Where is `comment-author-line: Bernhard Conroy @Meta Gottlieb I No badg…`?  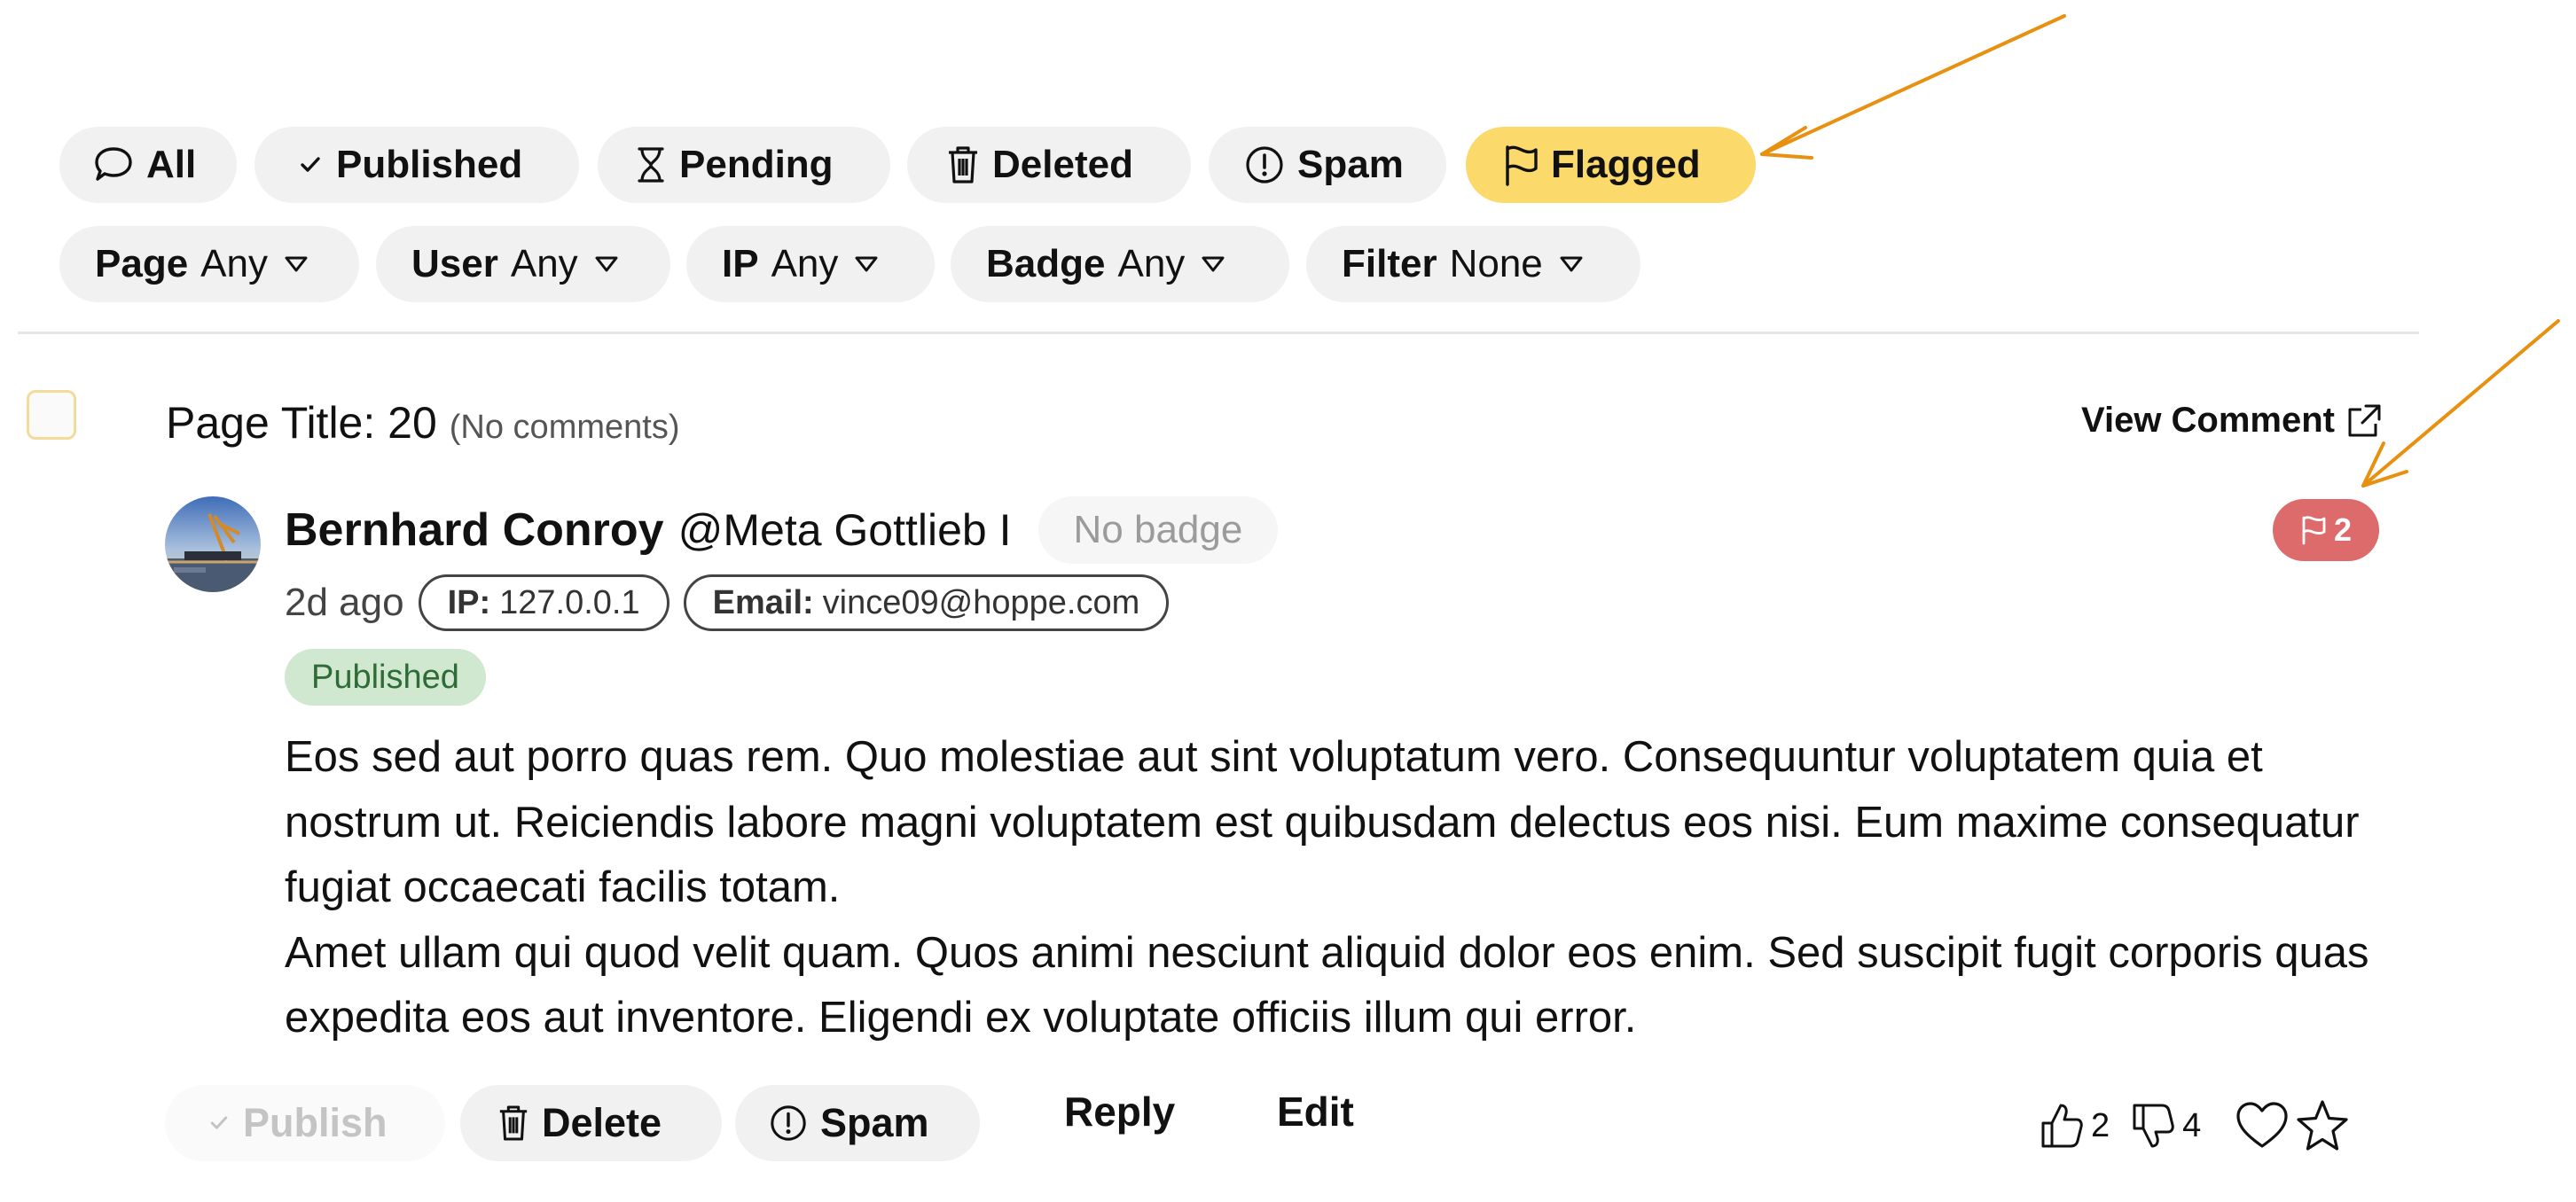 comment-author-line: Bernhard Conroy @Meta Gottlieb I No badg… is located at coordinates (782, 530).